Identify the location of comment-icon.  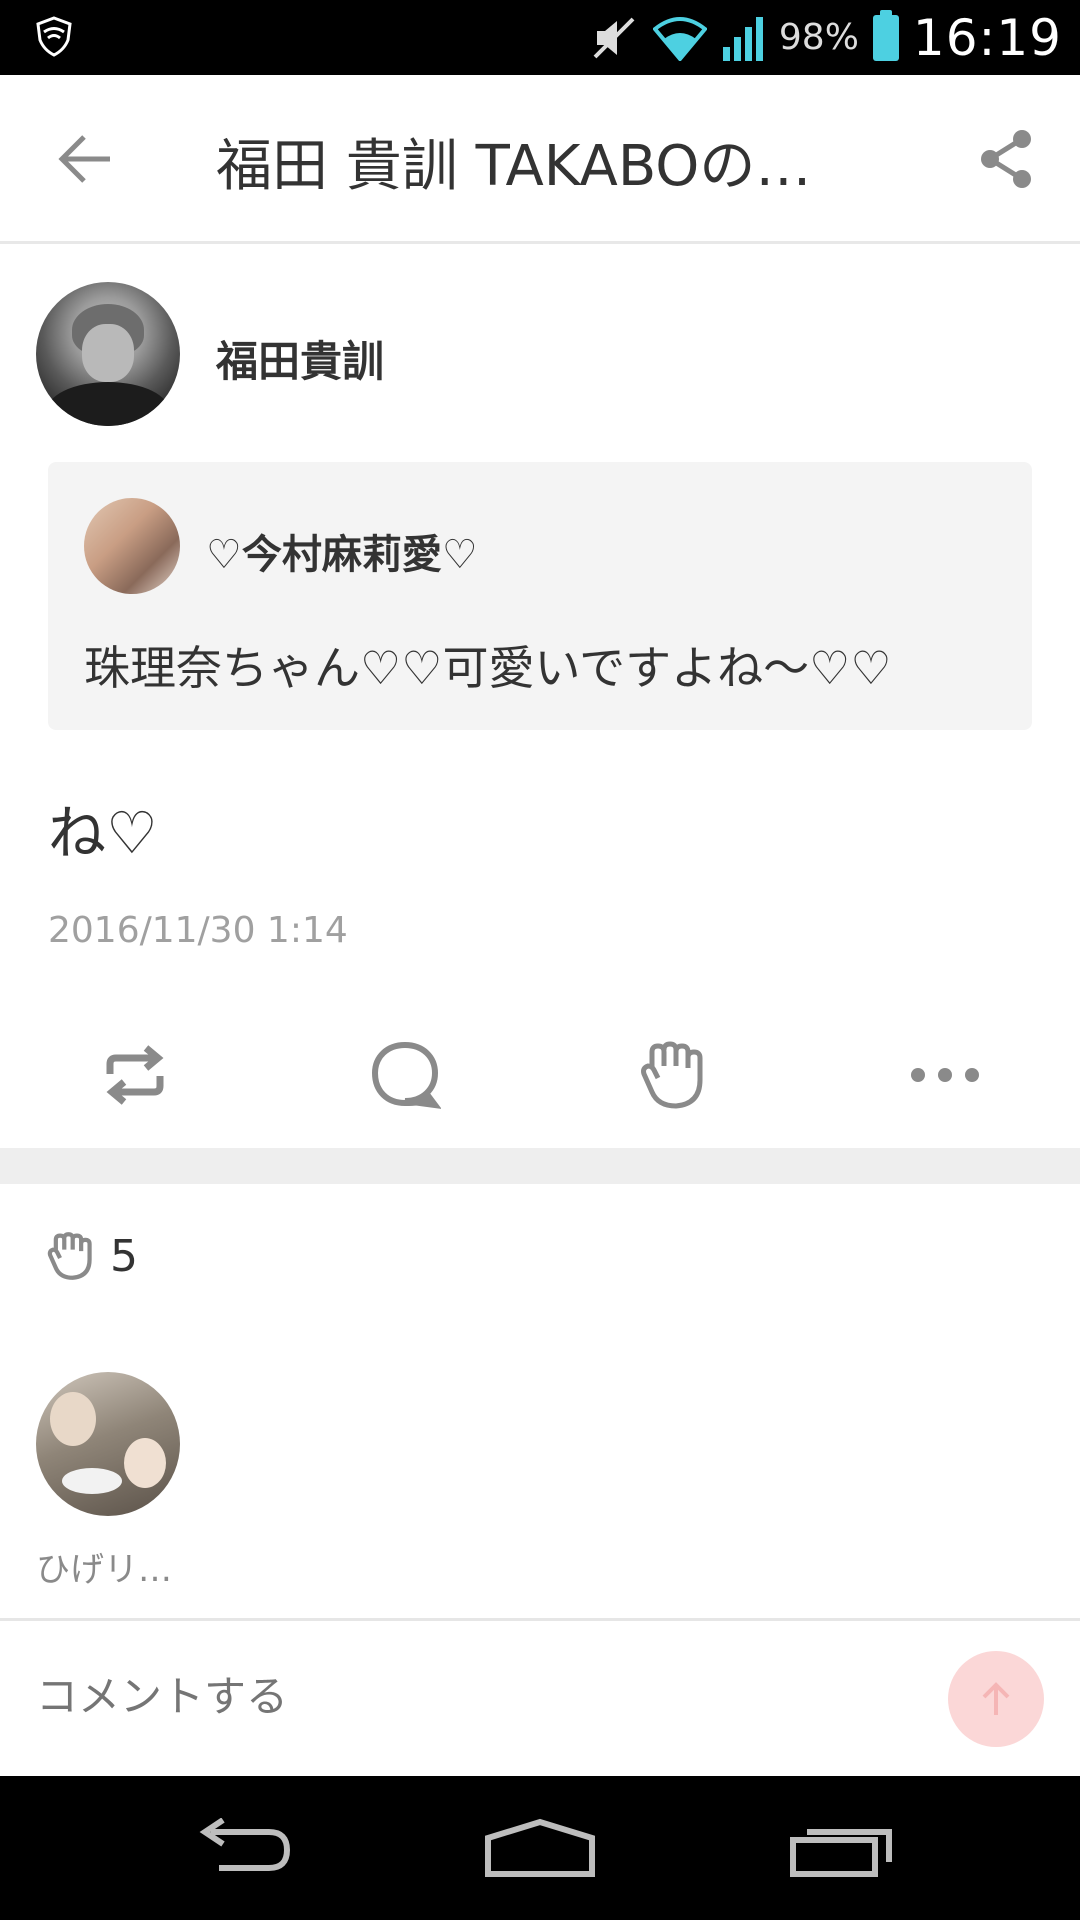
(406, 1075).